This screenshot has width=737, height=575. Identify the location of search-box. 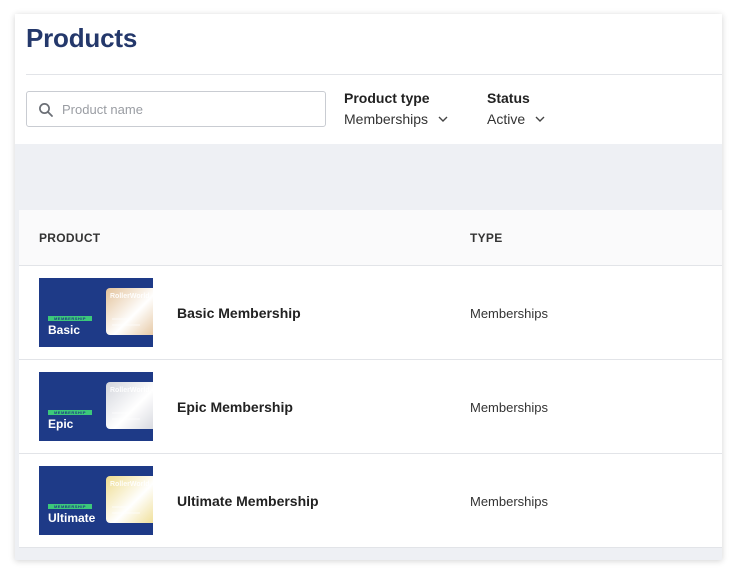
(176, 109).